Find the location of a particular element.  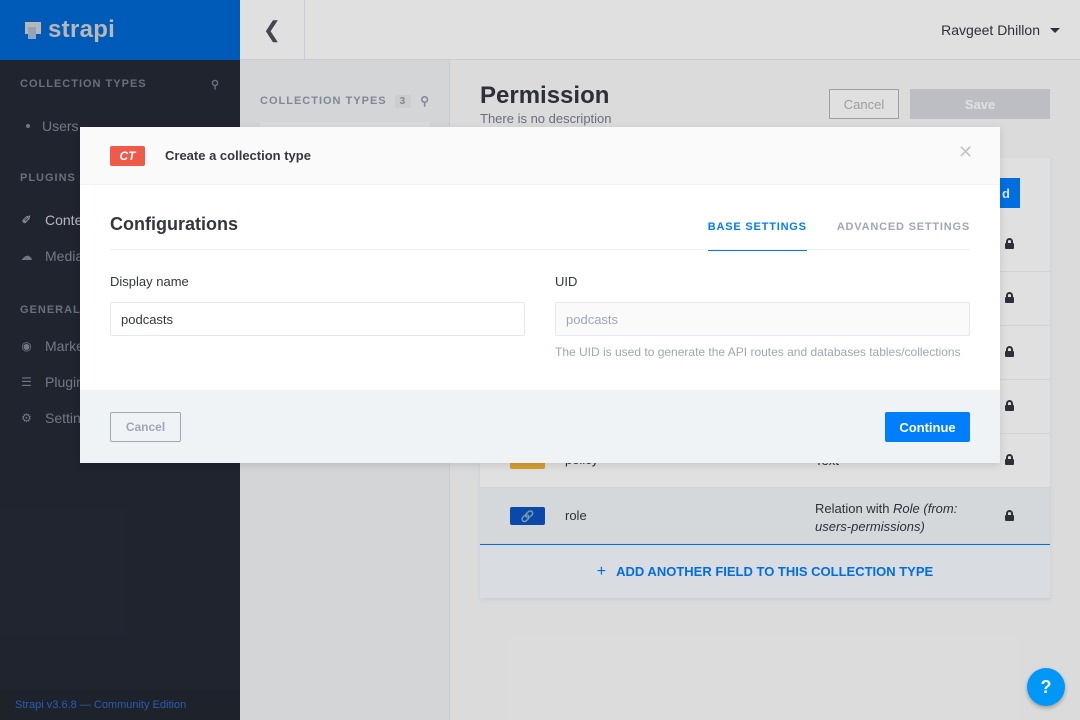

help-button: ? is located at coordinates (1046, 687).